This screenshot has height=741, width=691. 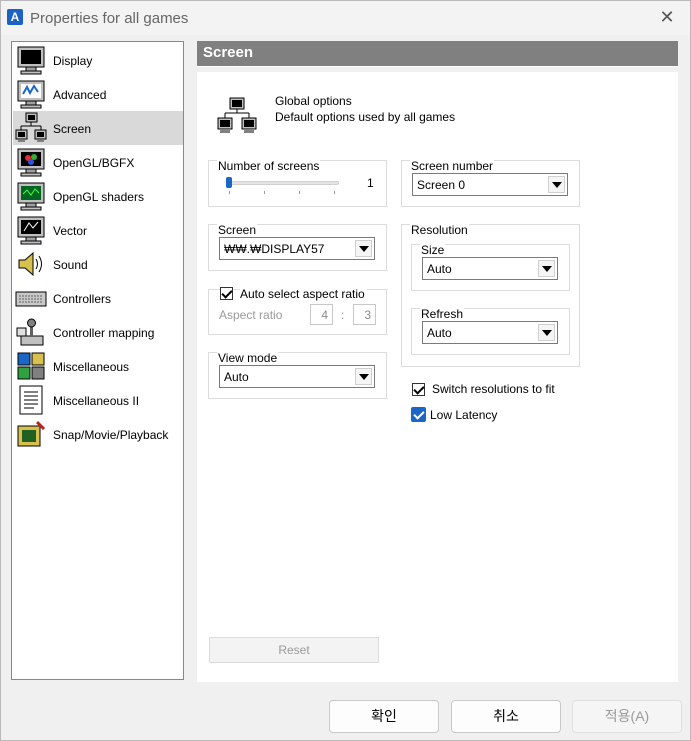 I want to click on keyboard-icon, so click(x=31, y=299).